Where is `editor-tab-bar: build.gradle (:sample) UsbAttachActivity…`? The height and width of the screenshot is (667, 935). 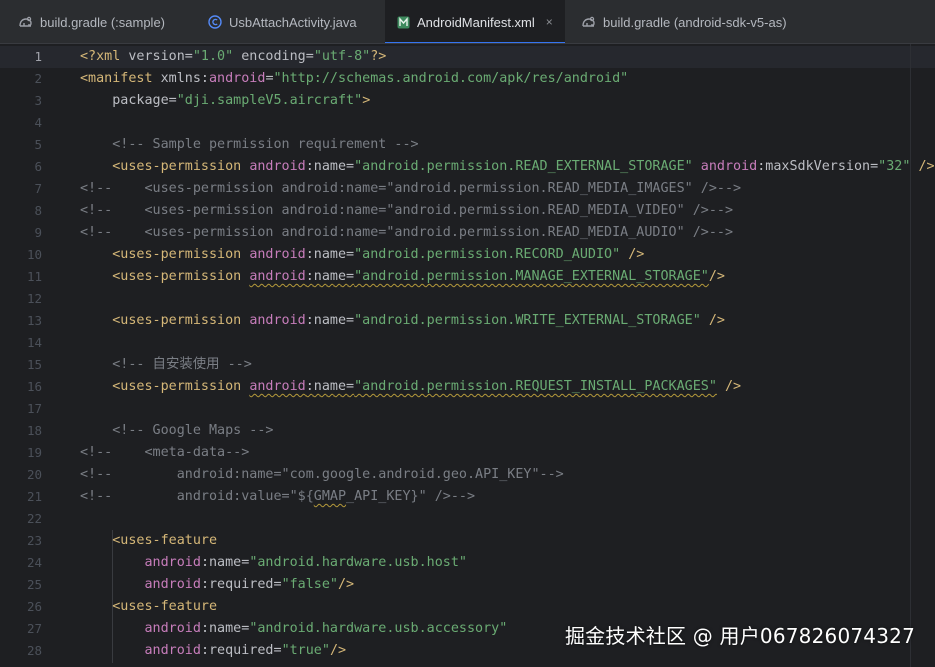 editor-tab-bar: build.gradle (:sample) UsbAttachActivity… is located at coordinates (467, 22).